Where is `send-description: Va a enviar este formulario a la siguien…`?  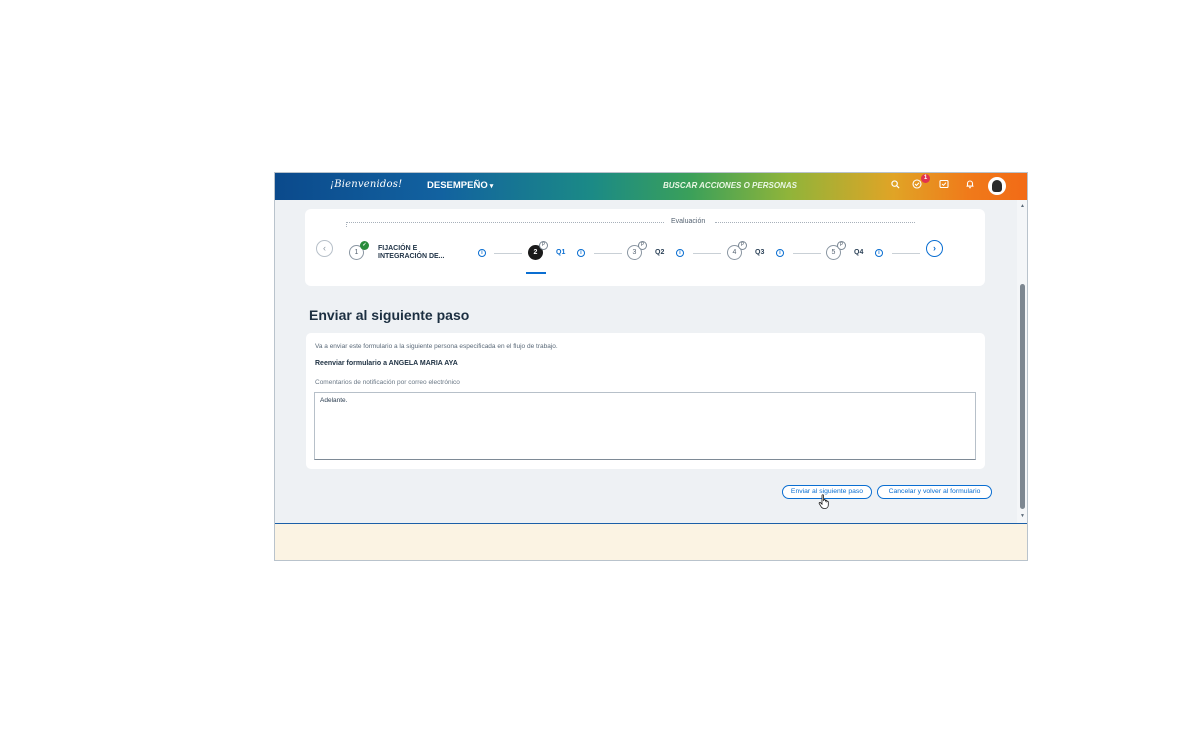 send-description: Va a enviar este formulario a la siguien… is located at coordinates (436, 346).